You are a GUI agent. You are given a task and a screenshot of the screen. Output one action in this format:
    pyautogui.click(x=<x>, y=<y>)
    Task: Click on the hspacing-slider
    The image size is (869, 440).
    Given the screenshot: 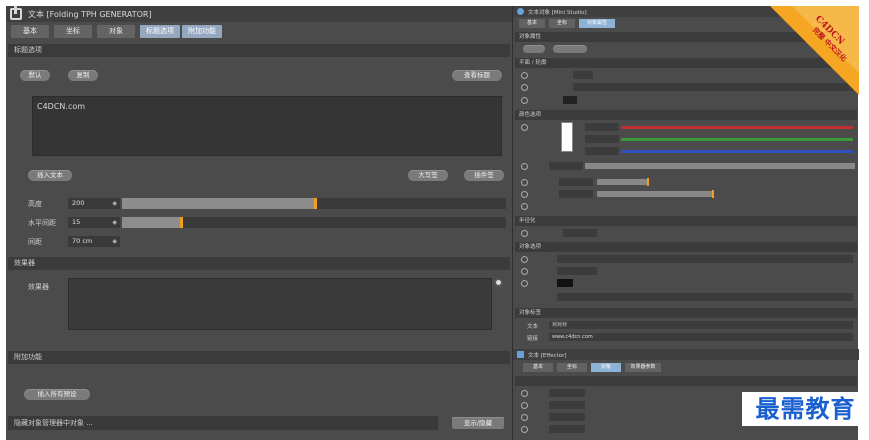 What is the action you would take?
    pyautogui.click(x=314, y=222)
    